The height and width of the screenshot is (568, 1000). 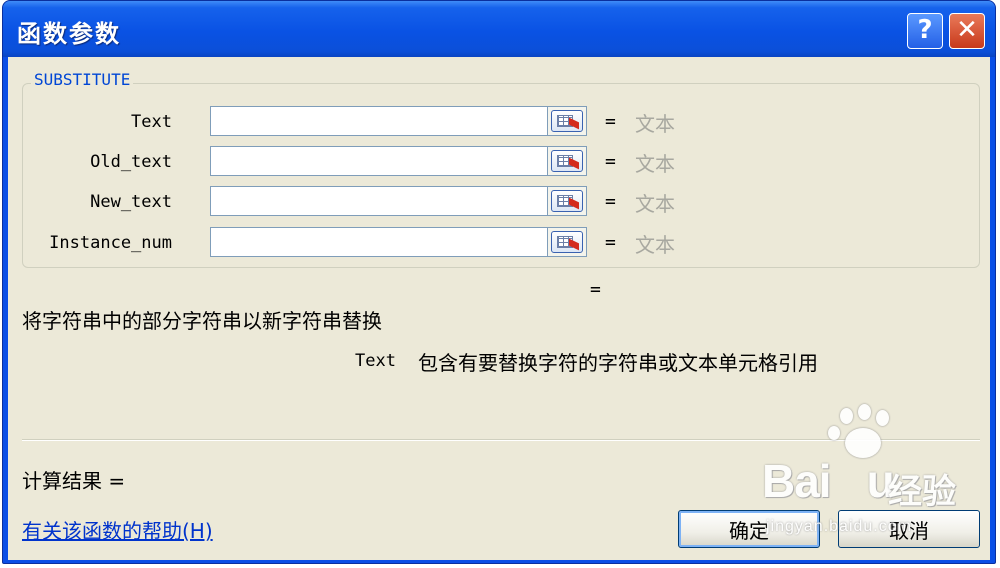 What do you see at coordinates (610, 242) in the screenshot?
I see `instance-num-equals: =` at bounding box center [610, 242].